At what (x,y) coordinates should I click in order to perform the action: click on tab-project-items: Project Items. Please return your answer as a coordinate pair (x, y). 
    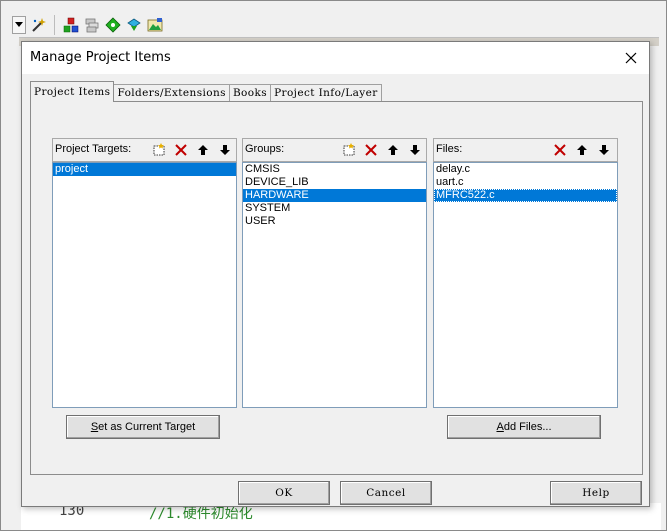
    Looking at the image, I should click on (72, 91).